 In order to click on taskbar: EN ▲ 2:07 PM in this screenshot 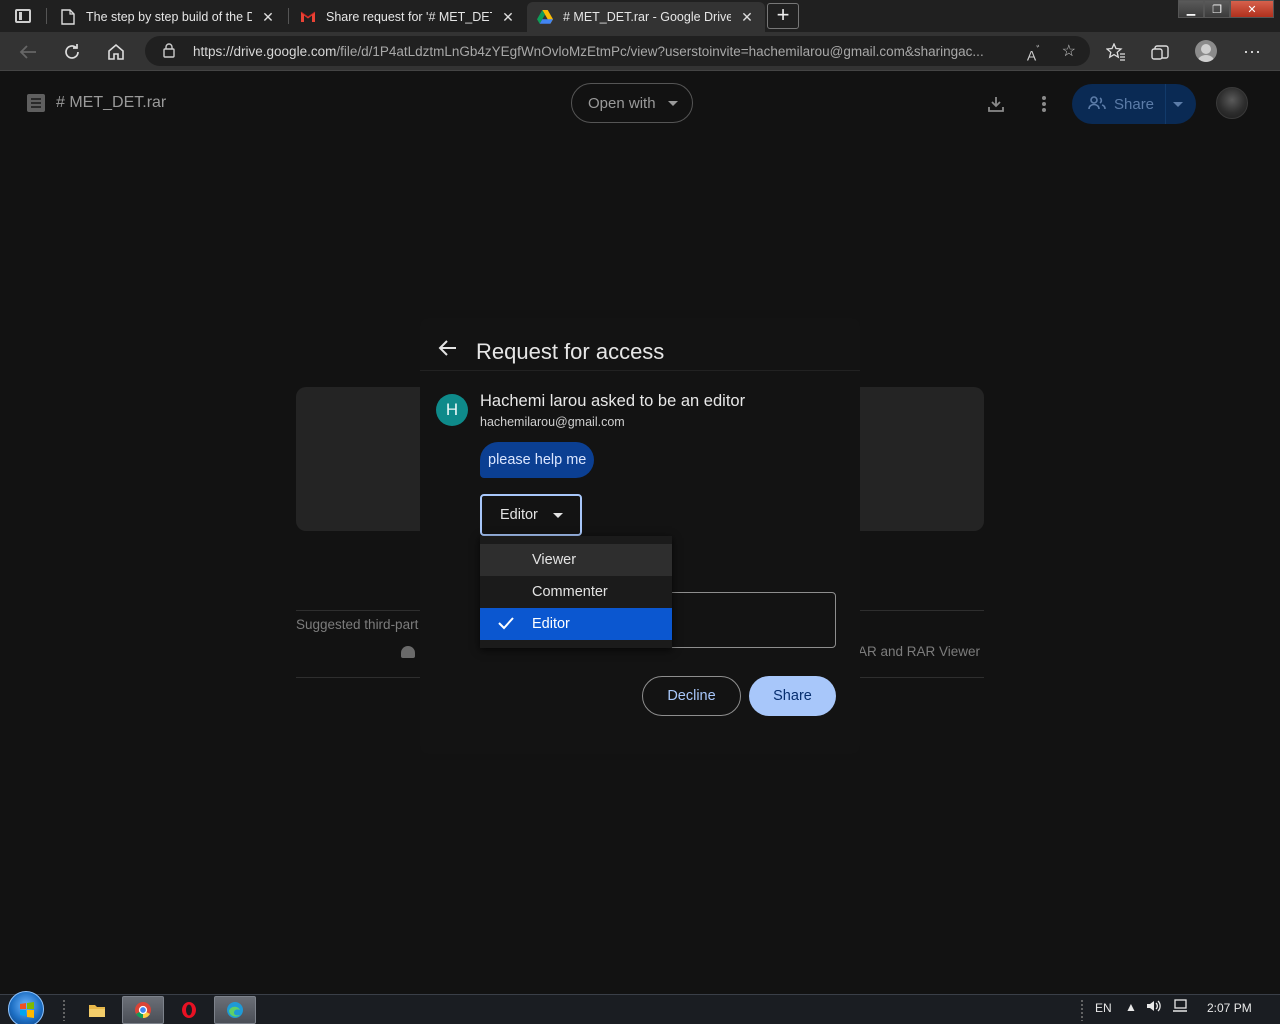, I will do `click(640, 1007)`.